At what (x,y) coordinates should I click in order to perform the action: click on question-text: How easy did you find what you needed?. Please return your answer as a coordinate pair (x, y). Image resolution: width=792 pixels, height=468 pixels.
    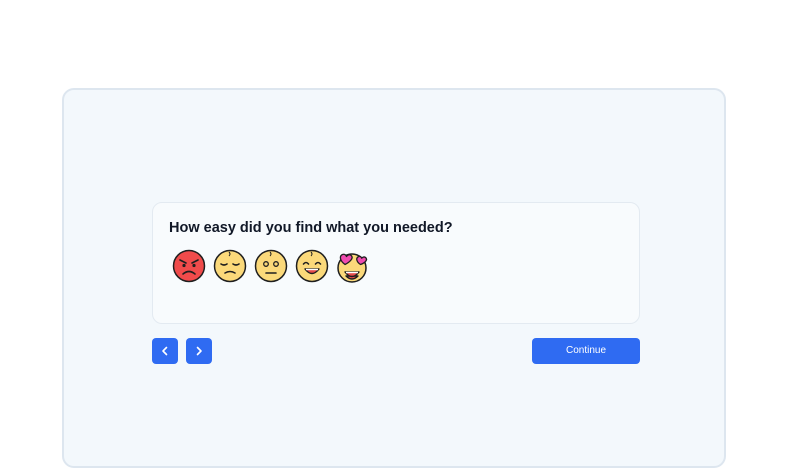
    Looking at the image, I should click on (311, 228).